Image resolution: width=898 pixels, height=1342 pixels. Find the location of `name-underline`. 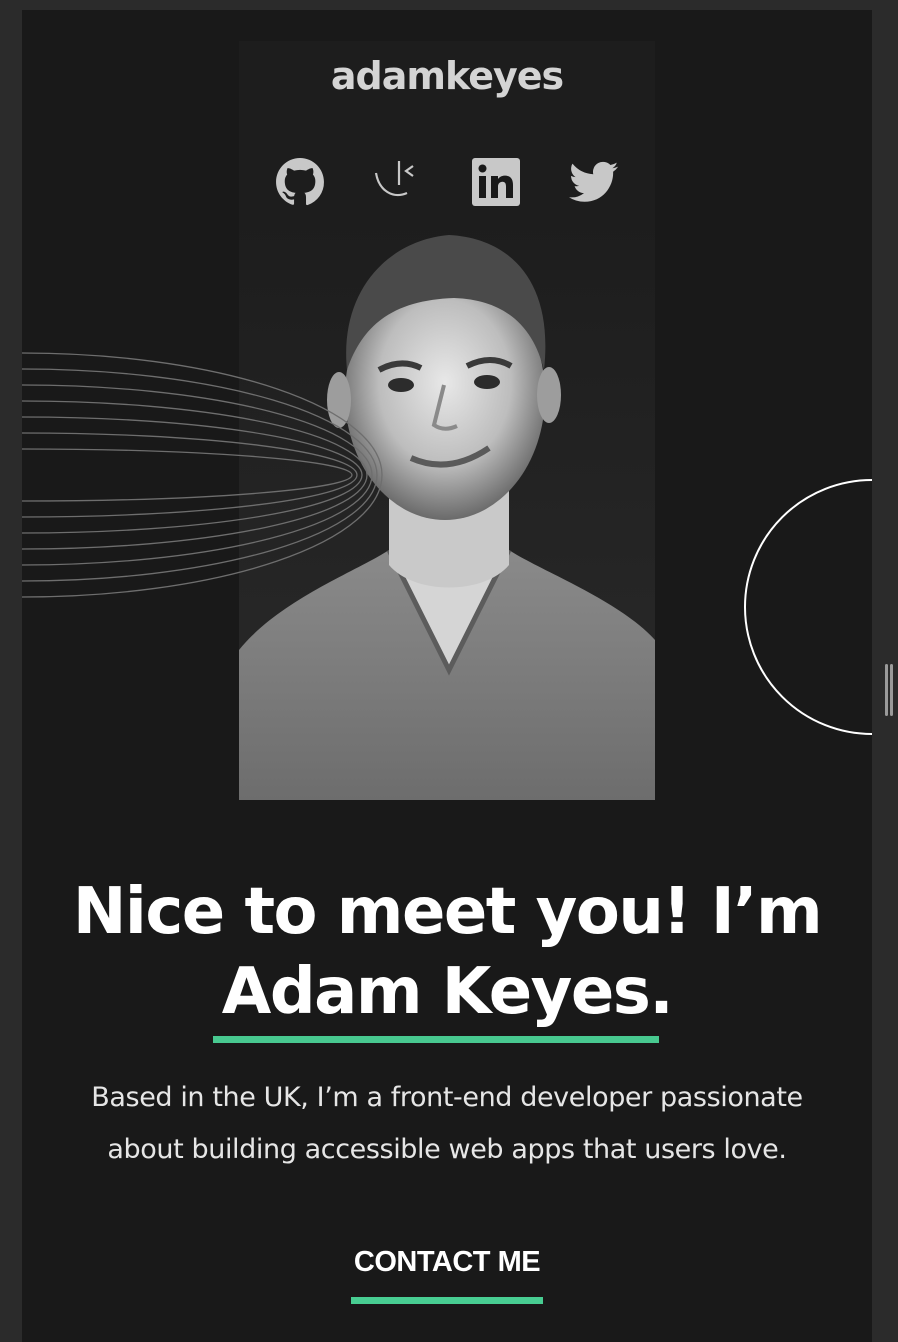

name-underline is located at coordinates (436, 1039).